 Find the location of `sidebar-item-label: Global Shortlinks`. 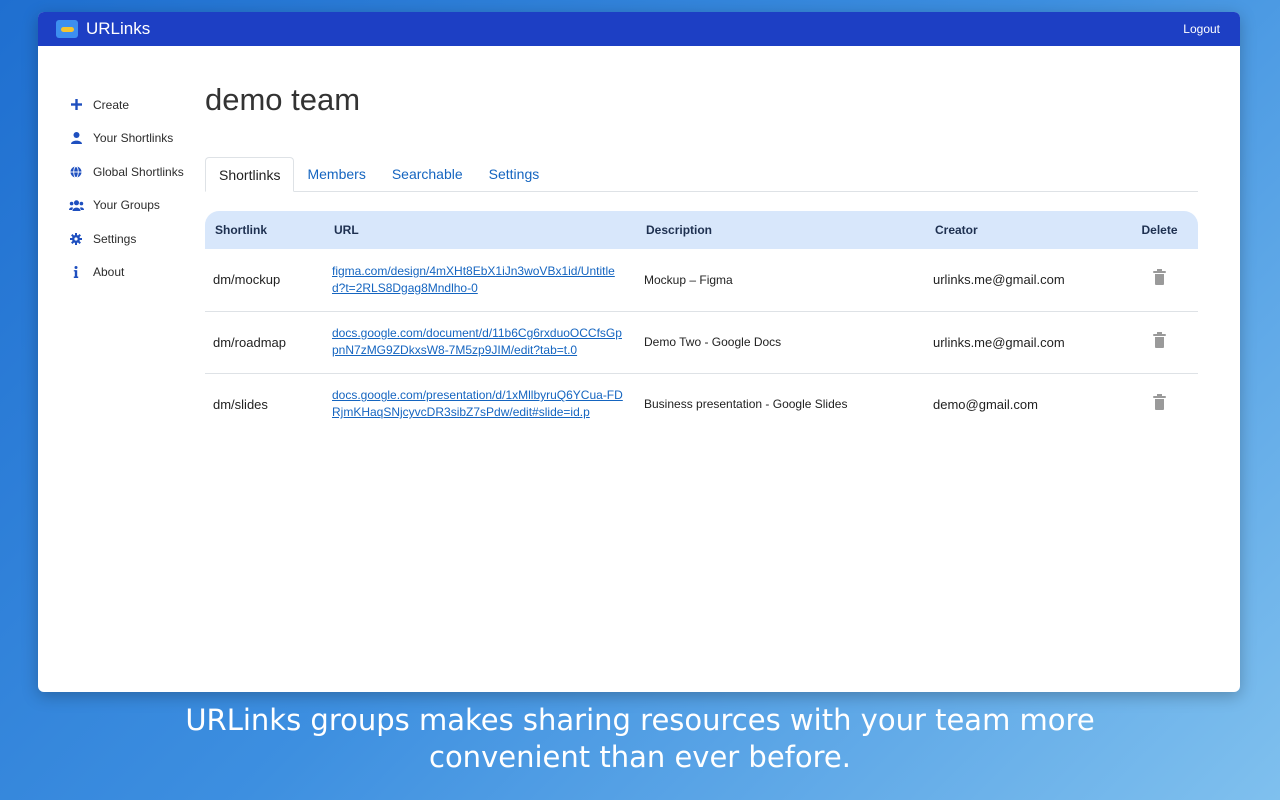

sidebar-item-label: Global Shortlinks is located at coordinates (138, 171).